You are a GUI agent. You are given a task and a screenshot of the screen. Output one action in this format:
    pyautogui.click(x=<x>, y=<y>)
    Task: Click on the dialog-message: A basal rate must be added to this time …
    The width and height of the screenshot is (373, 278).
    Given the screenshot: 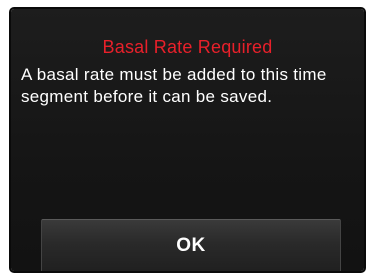 What is the action you would take?
    pyautogui.click(x=174, y=85)
    